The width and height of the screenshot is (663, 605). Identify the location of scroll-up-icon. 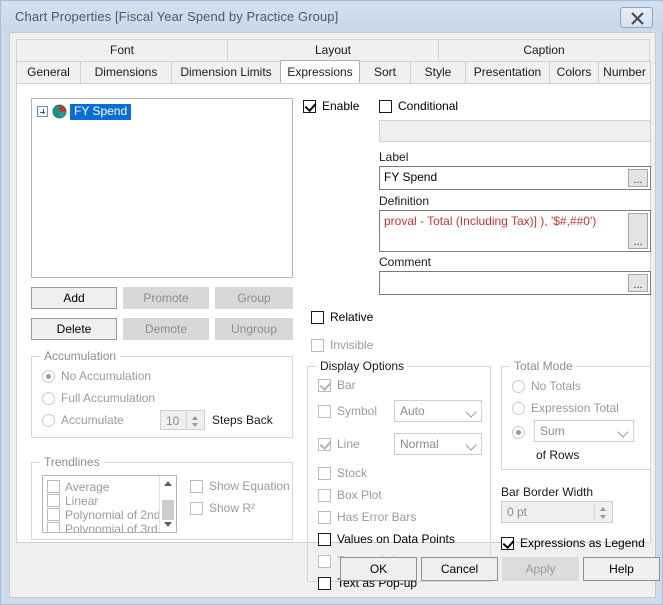
(168, 483).